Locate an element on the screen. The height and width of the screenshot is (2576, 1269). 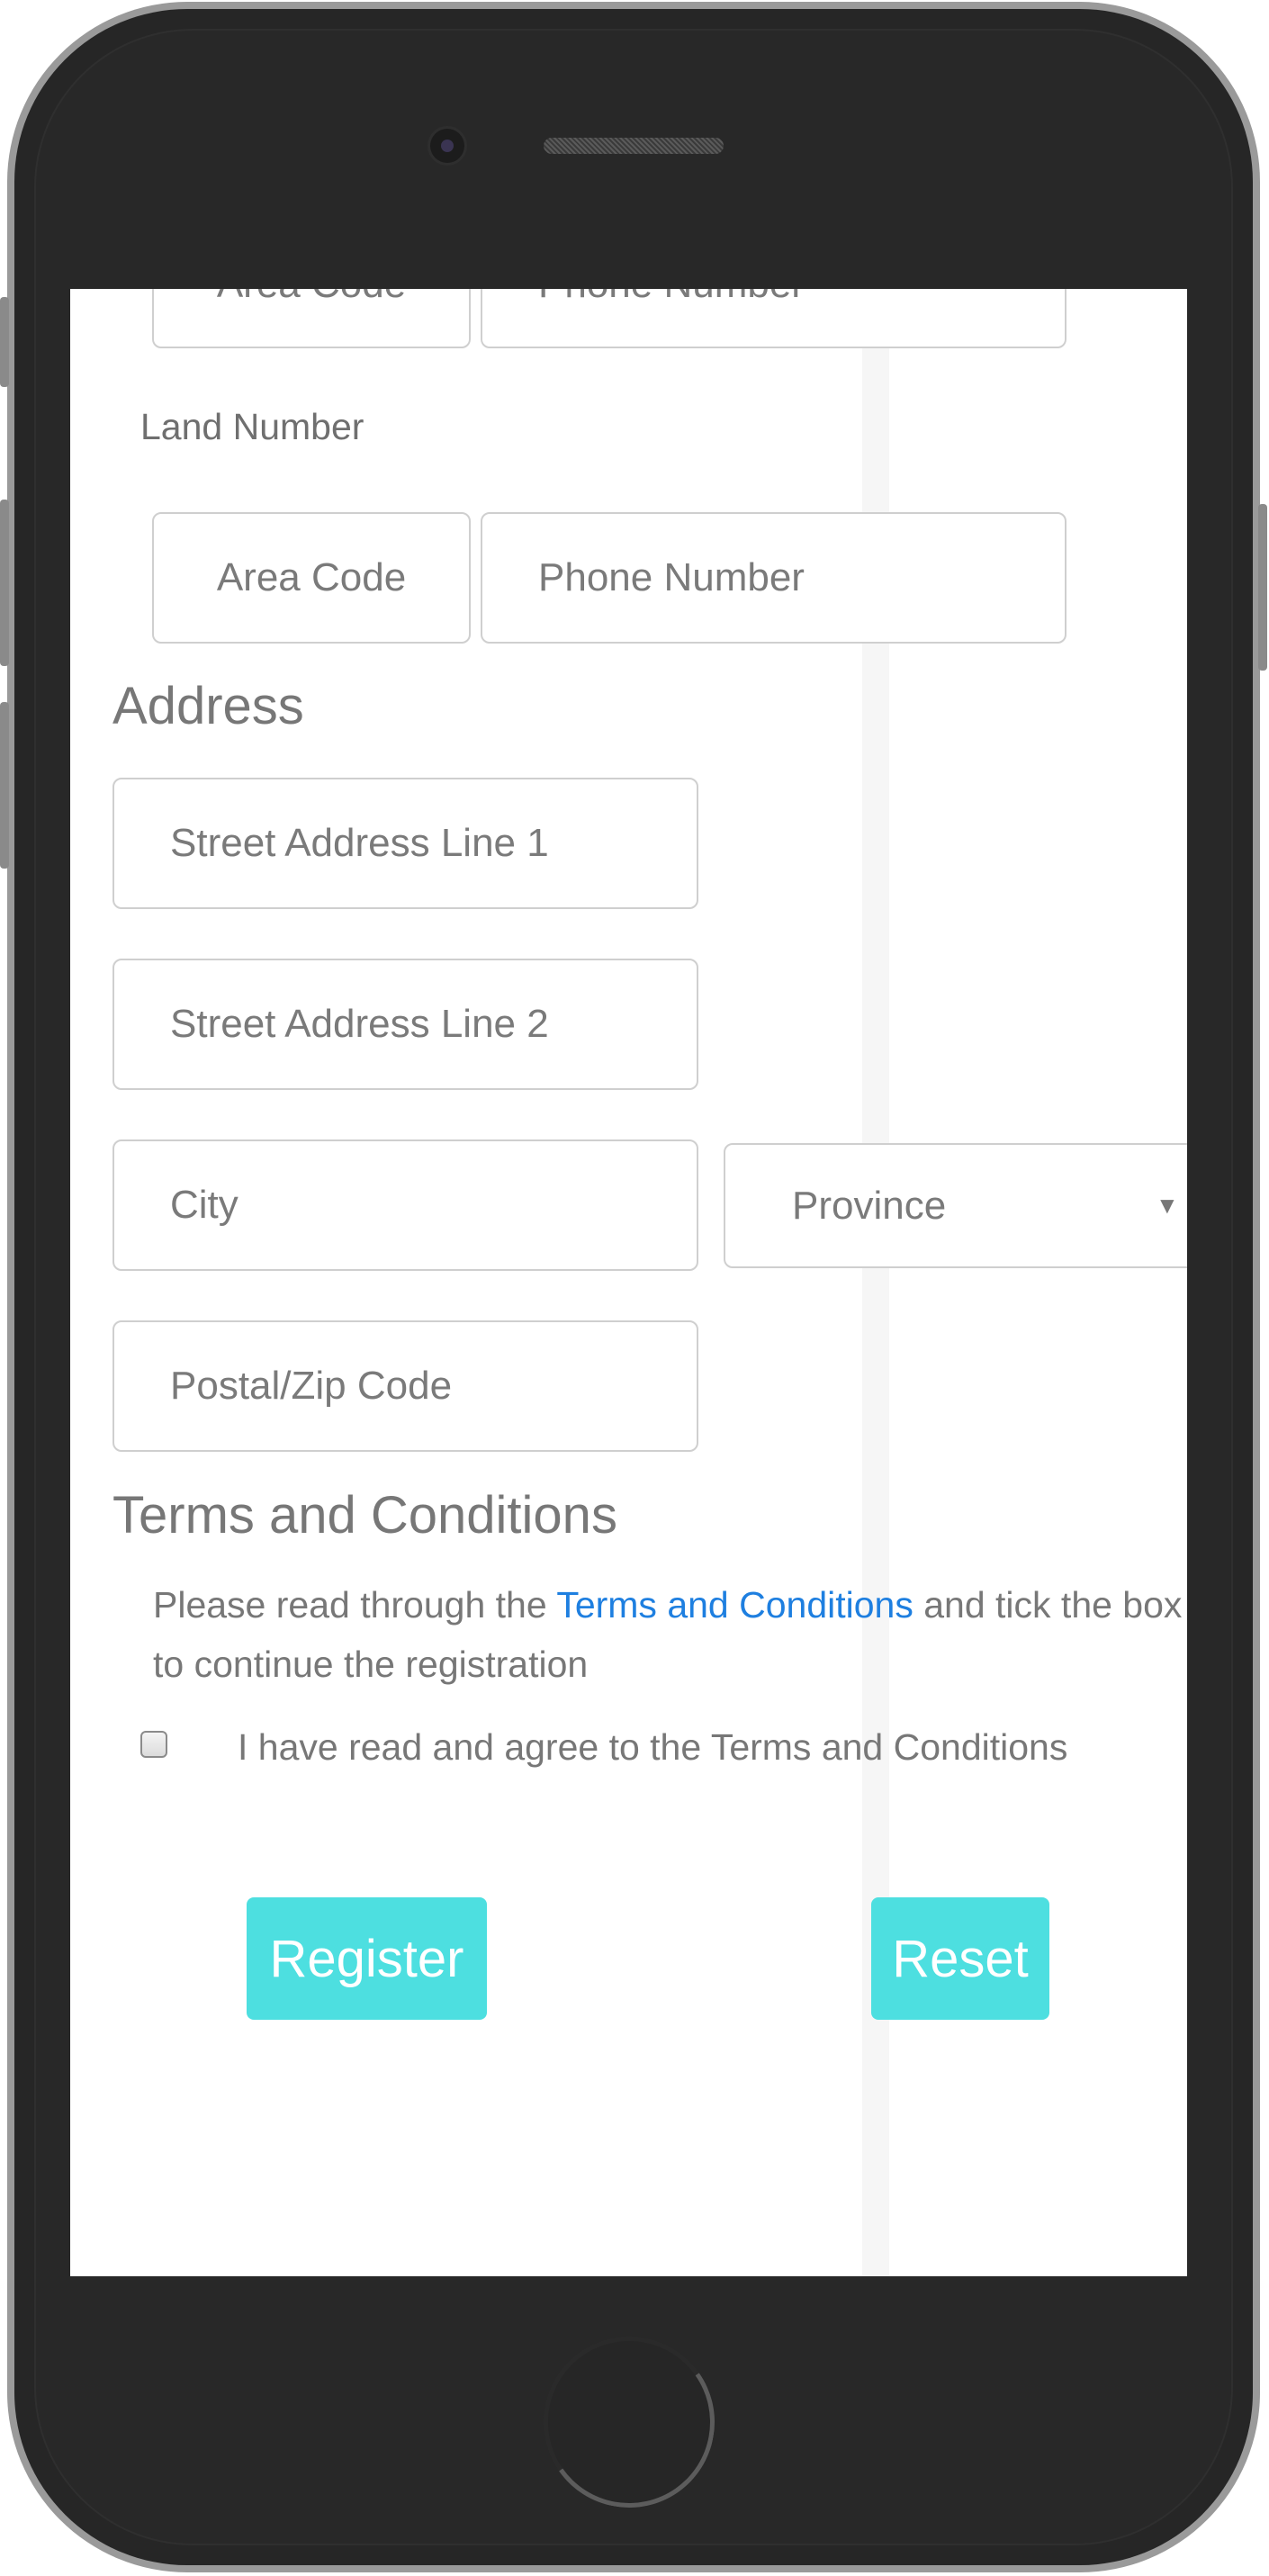
area-code-input-land: Area Code is located at coordinates (312, 578).